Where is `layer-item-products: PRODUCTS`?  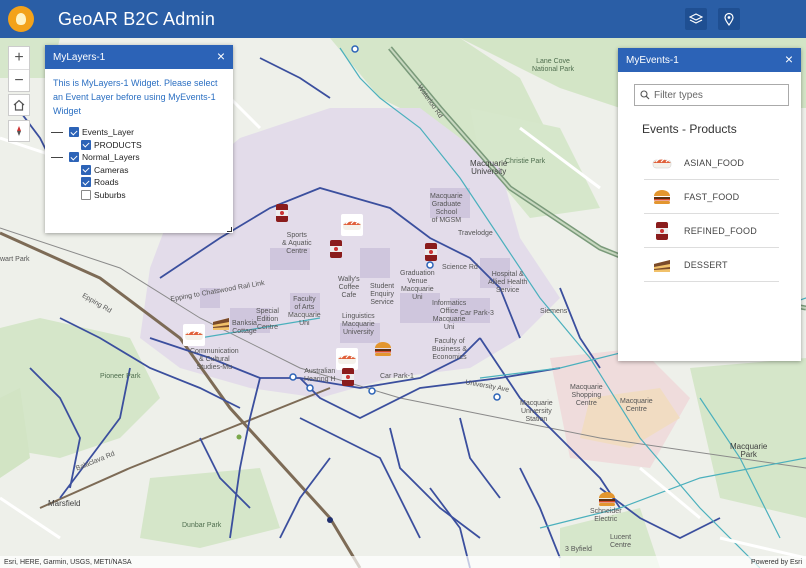 layer-item-products: PRODUCTS is located at coordinates (157, 145).